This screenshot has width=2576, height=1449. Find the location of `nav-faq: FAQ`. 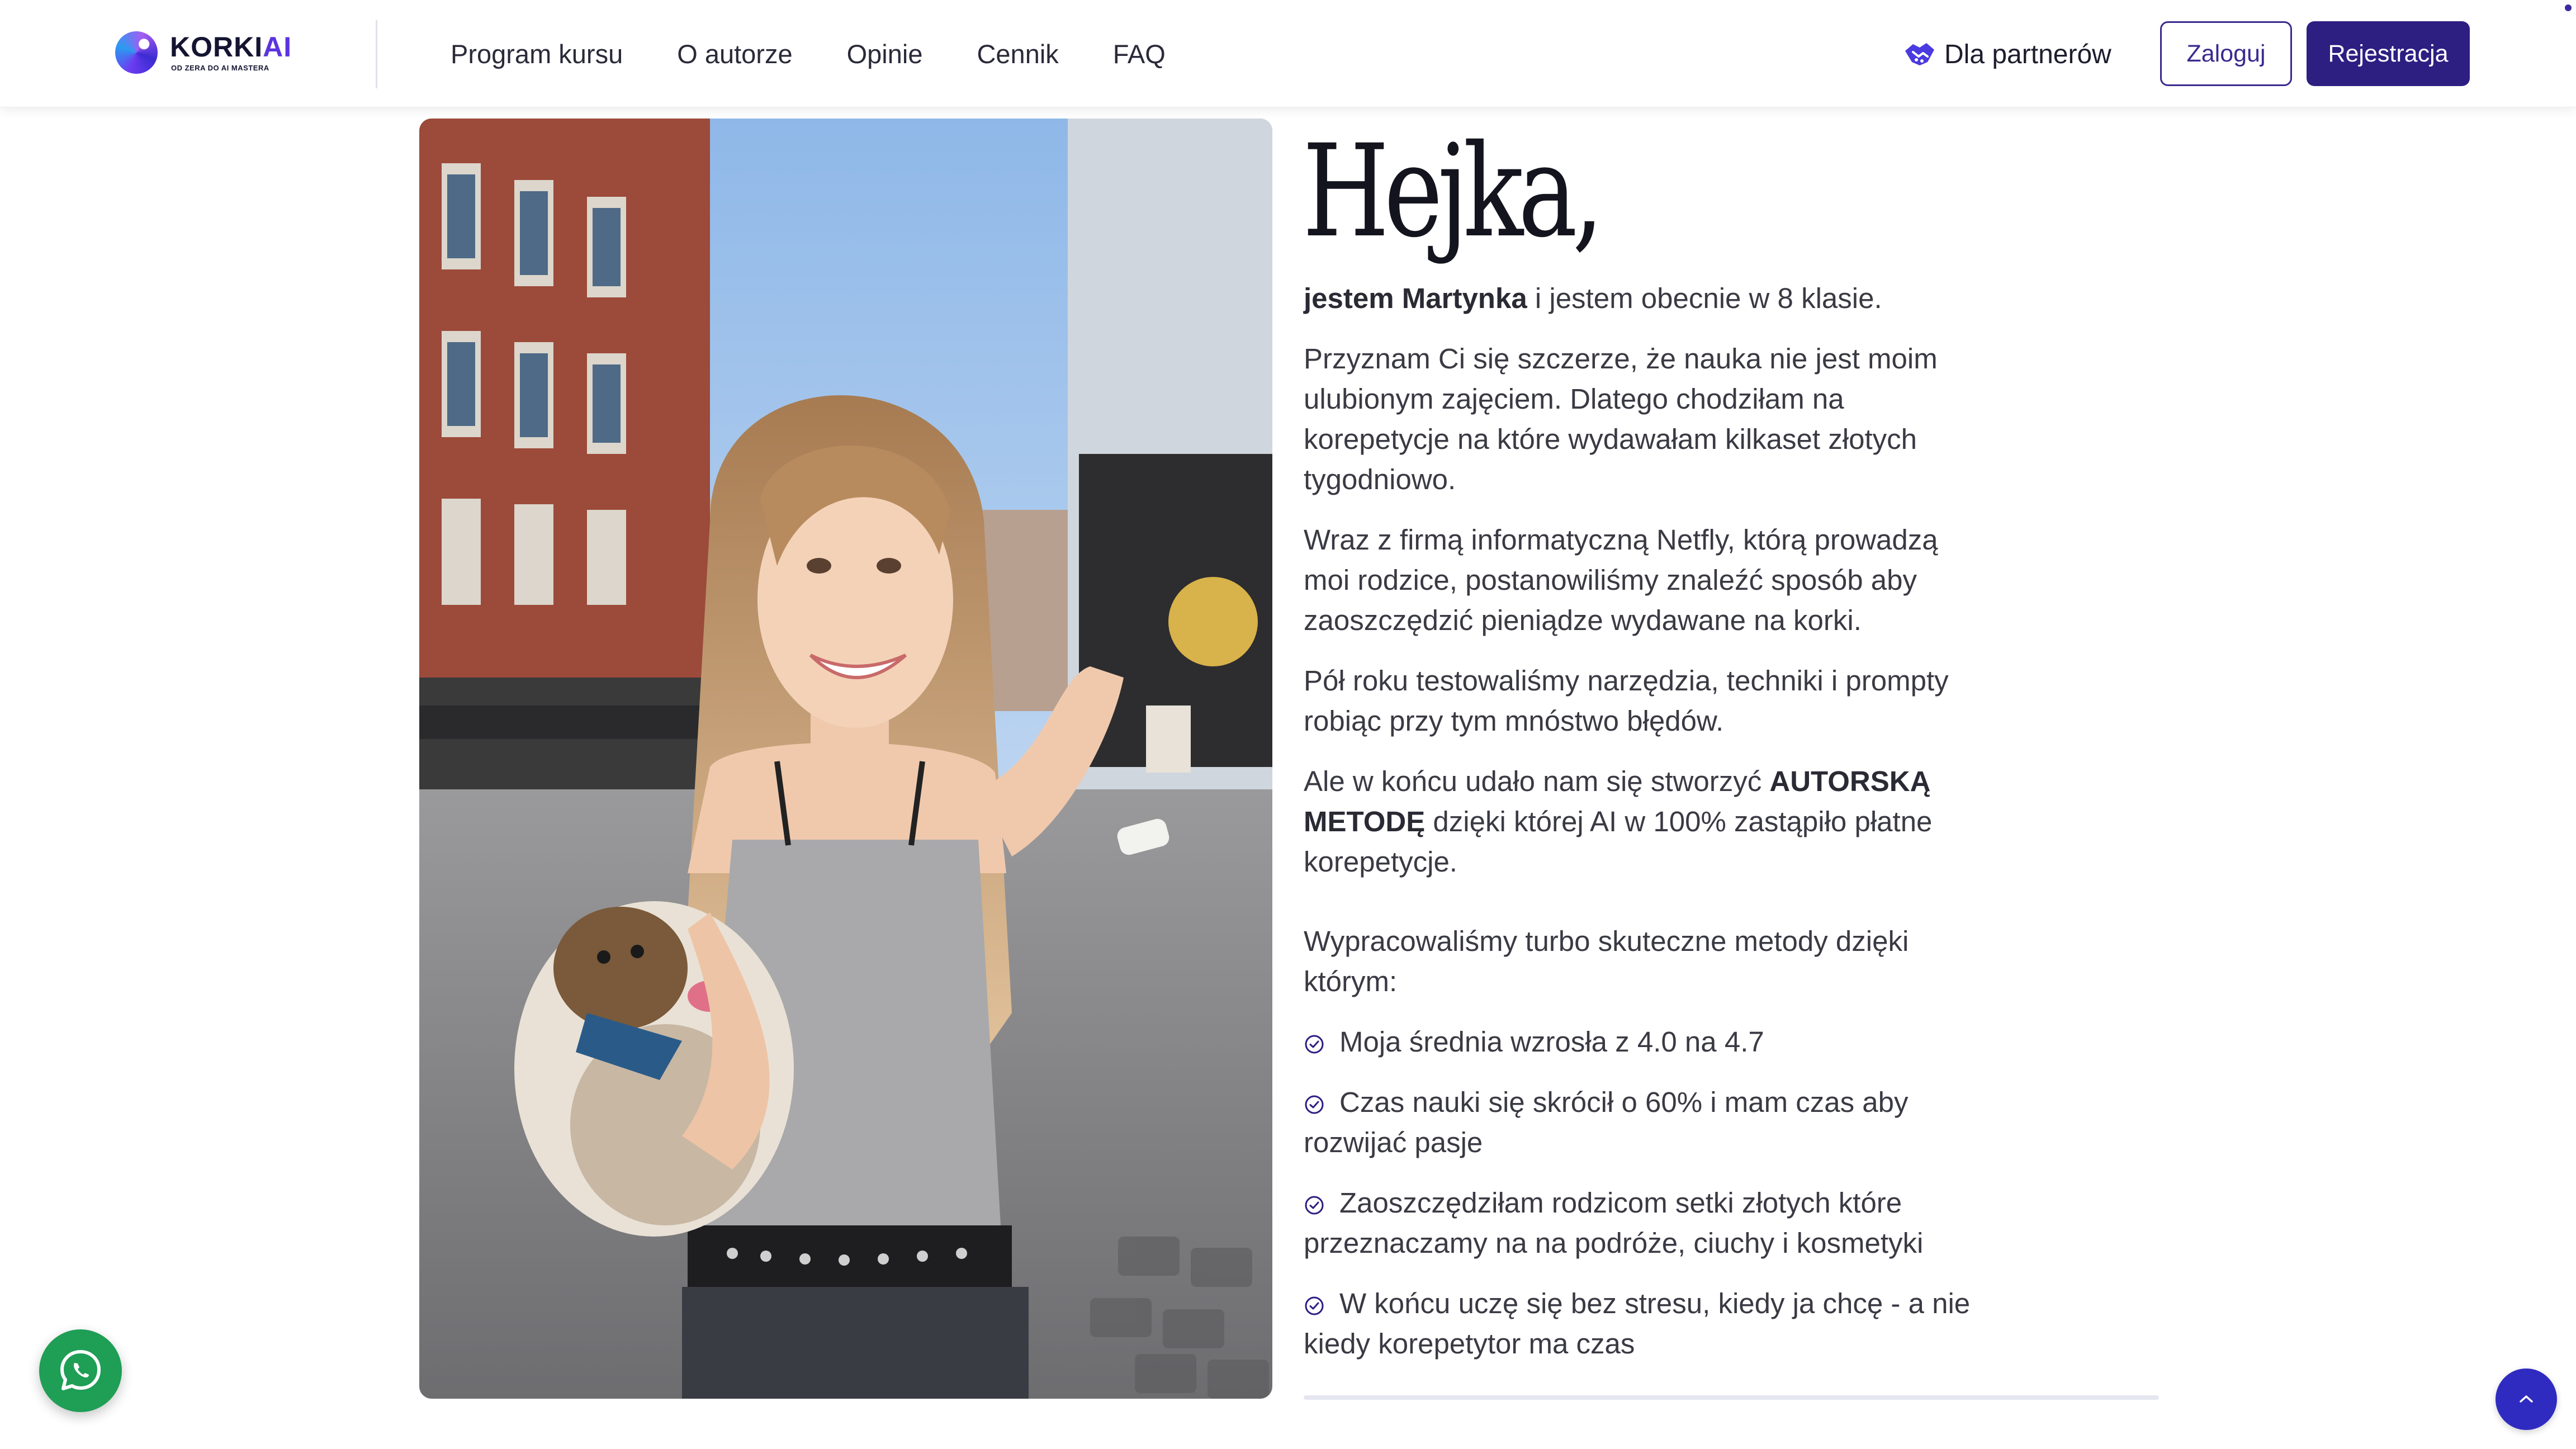

nav-faq: FAQ is located at coordinates (1139, 54).